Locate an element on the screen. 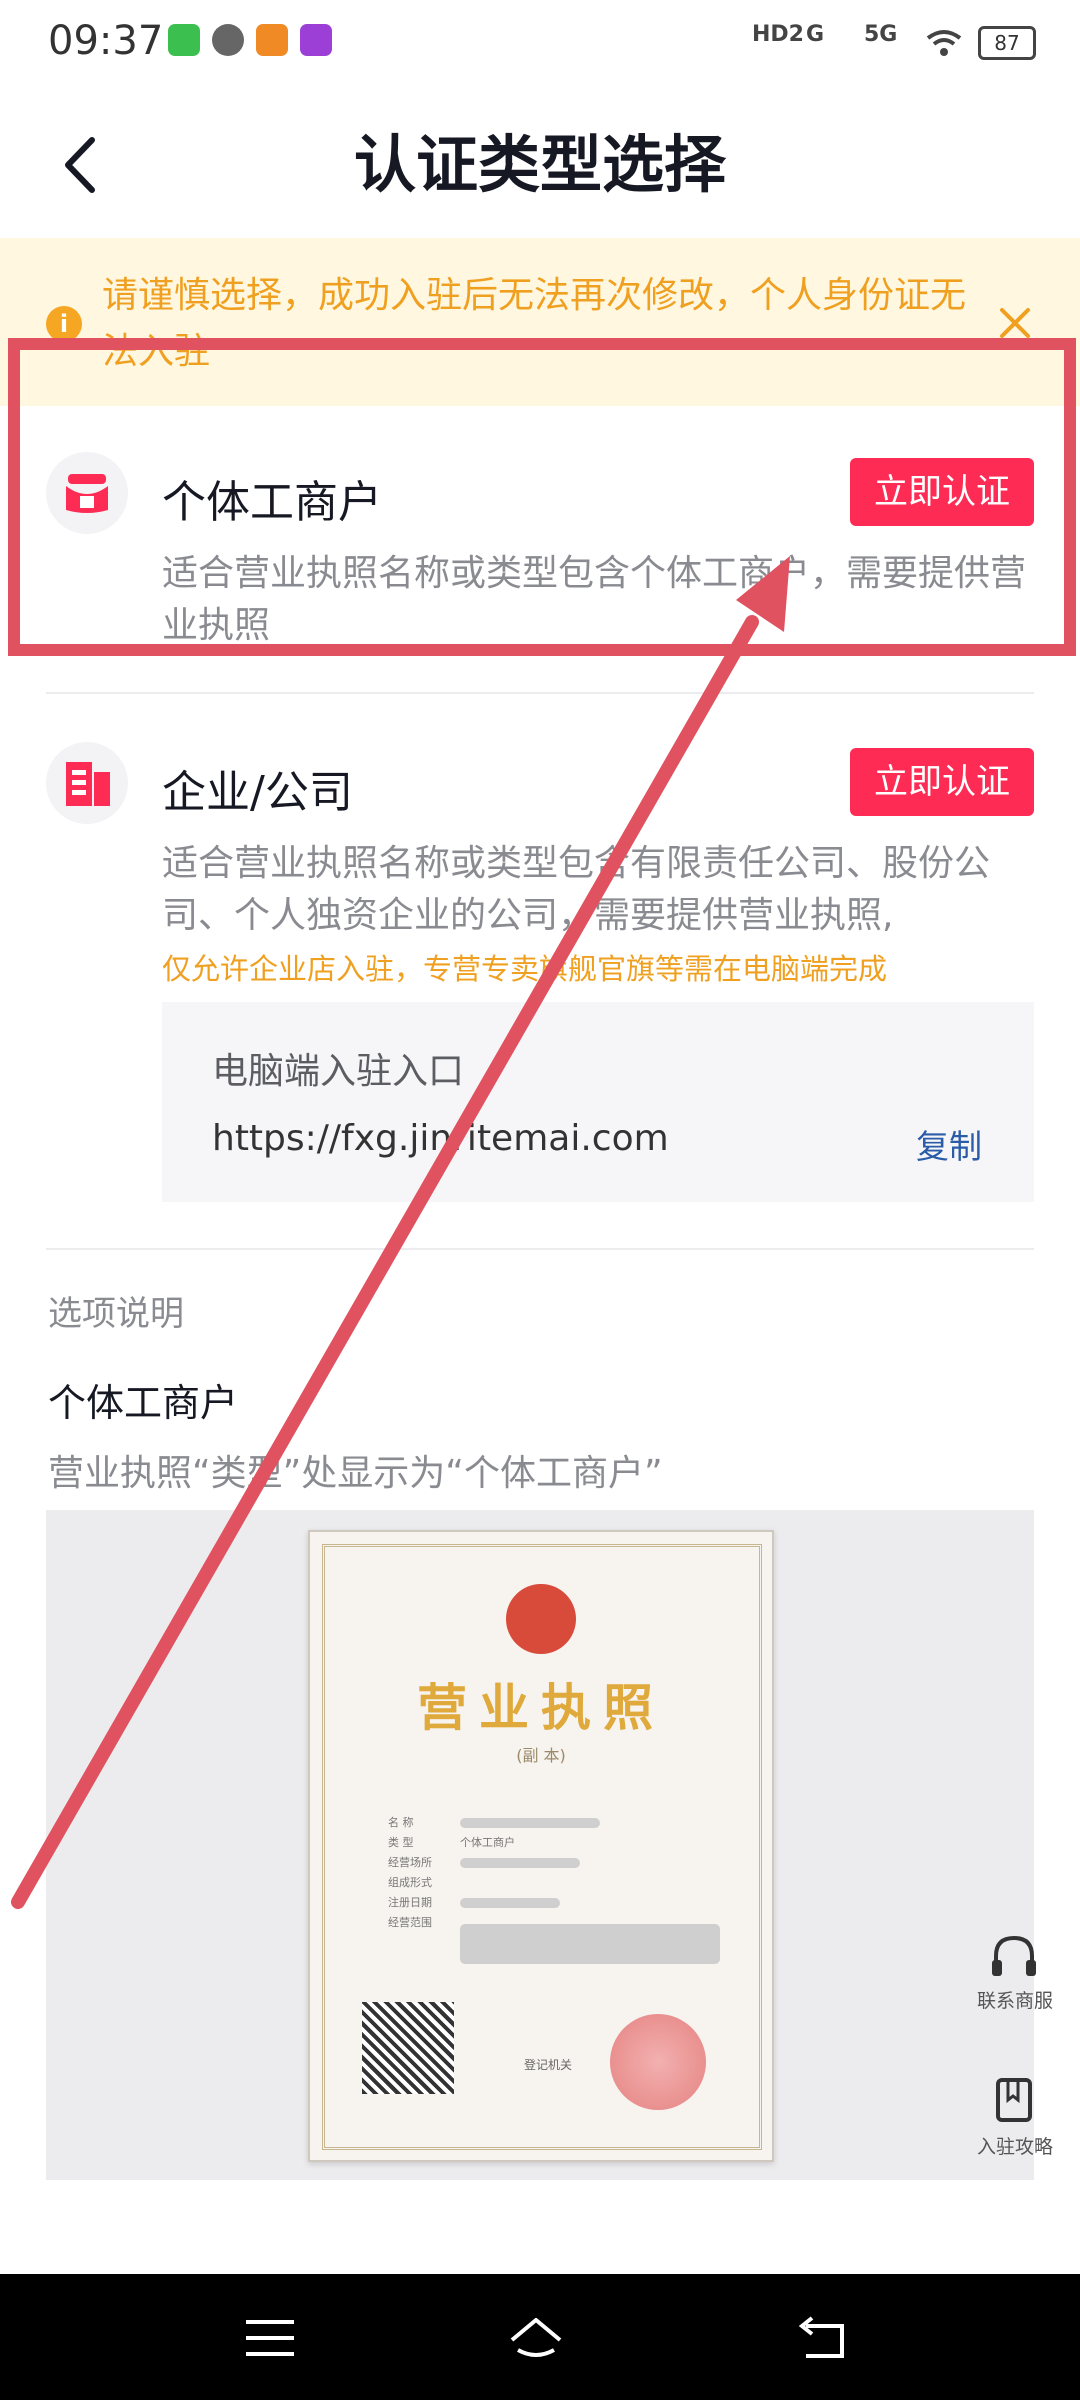  battery-icon: 87 is located at coordinates (1007, 43).